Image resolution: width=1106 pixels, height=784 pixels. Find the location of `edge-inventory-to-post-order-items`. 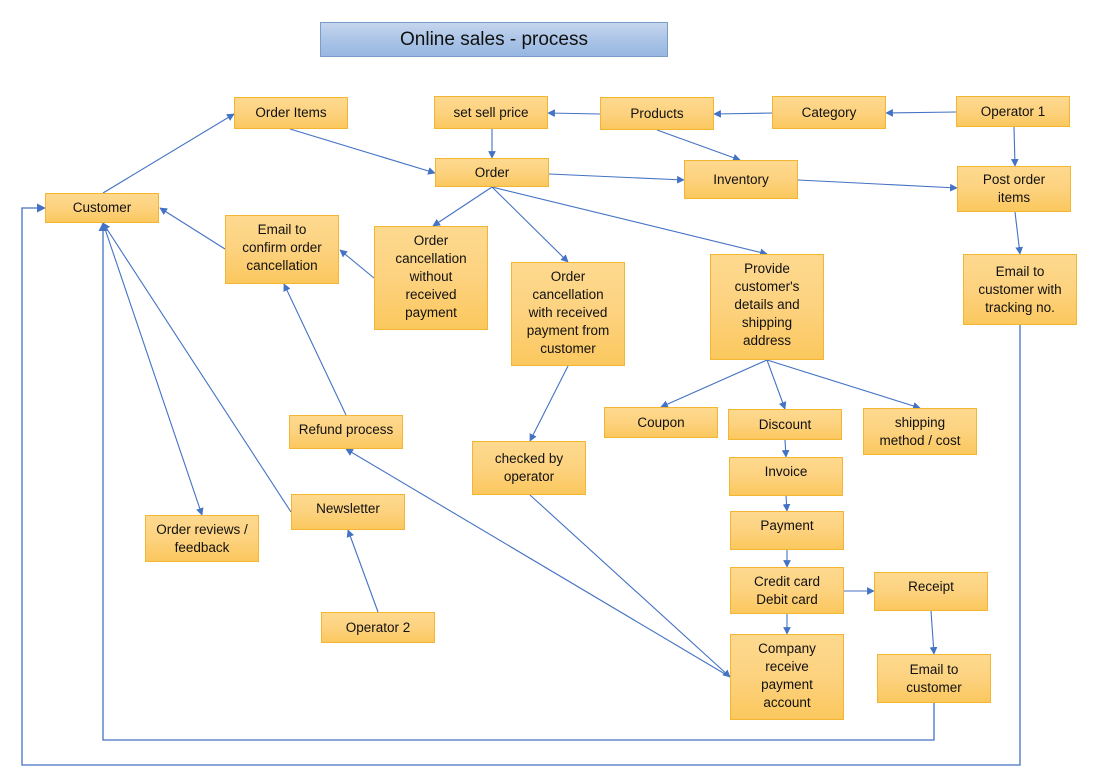

edge-inventory-to-post-order-items is located at coordinates (877, 185).